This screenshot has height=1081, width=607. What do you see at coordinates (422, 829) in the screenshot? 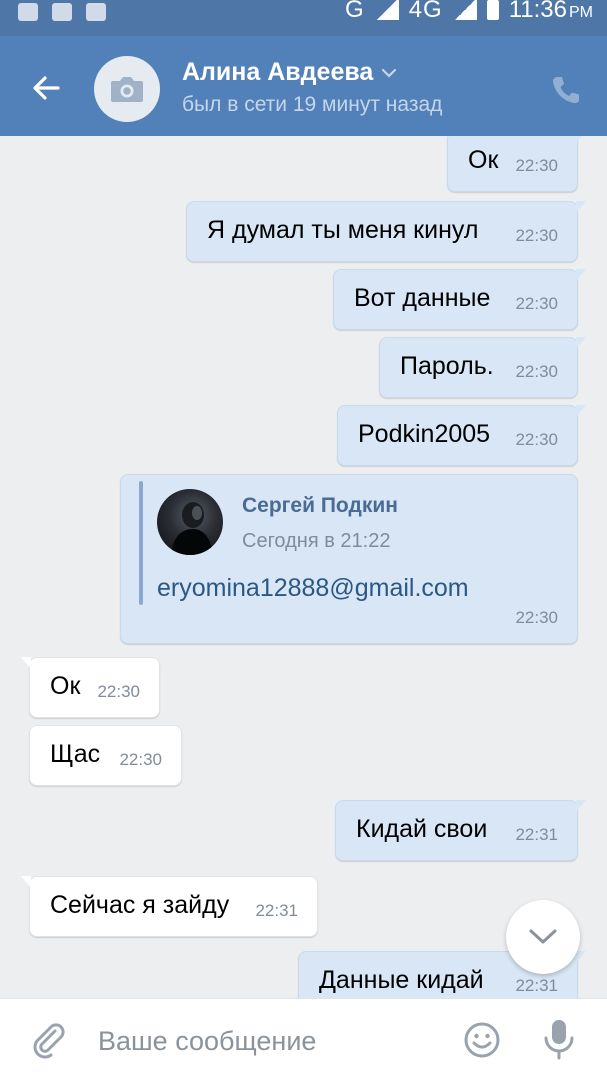
I see `message-text: Кидай свои` at bounding box center [422, 829].